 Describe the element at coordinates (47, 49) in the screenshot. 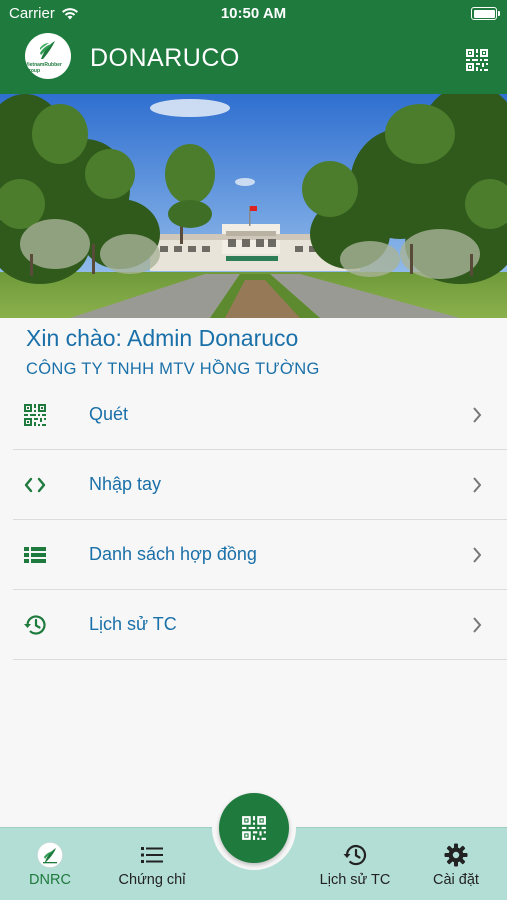

I see `leaf-icon` at that location.